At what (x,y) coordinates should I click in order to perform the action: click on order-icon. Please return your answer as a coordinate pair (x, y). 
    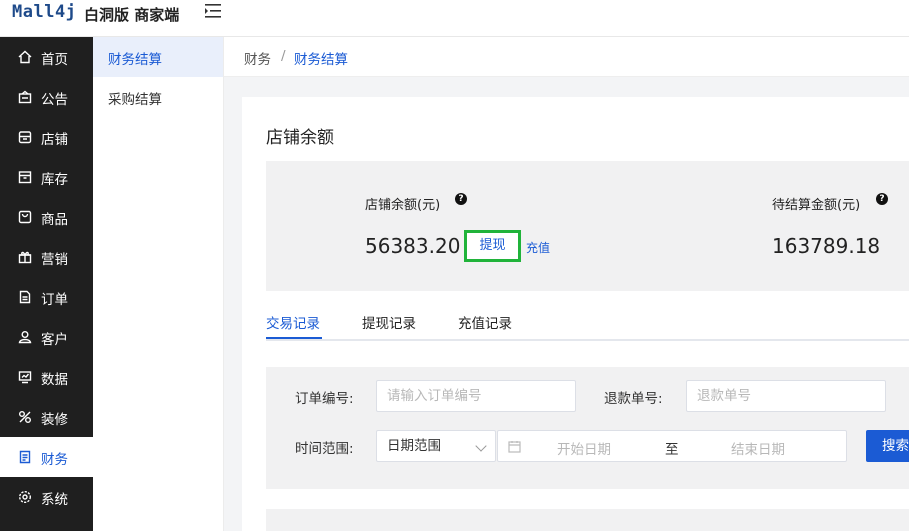
    Looking at the image, I should click on (25, 297).